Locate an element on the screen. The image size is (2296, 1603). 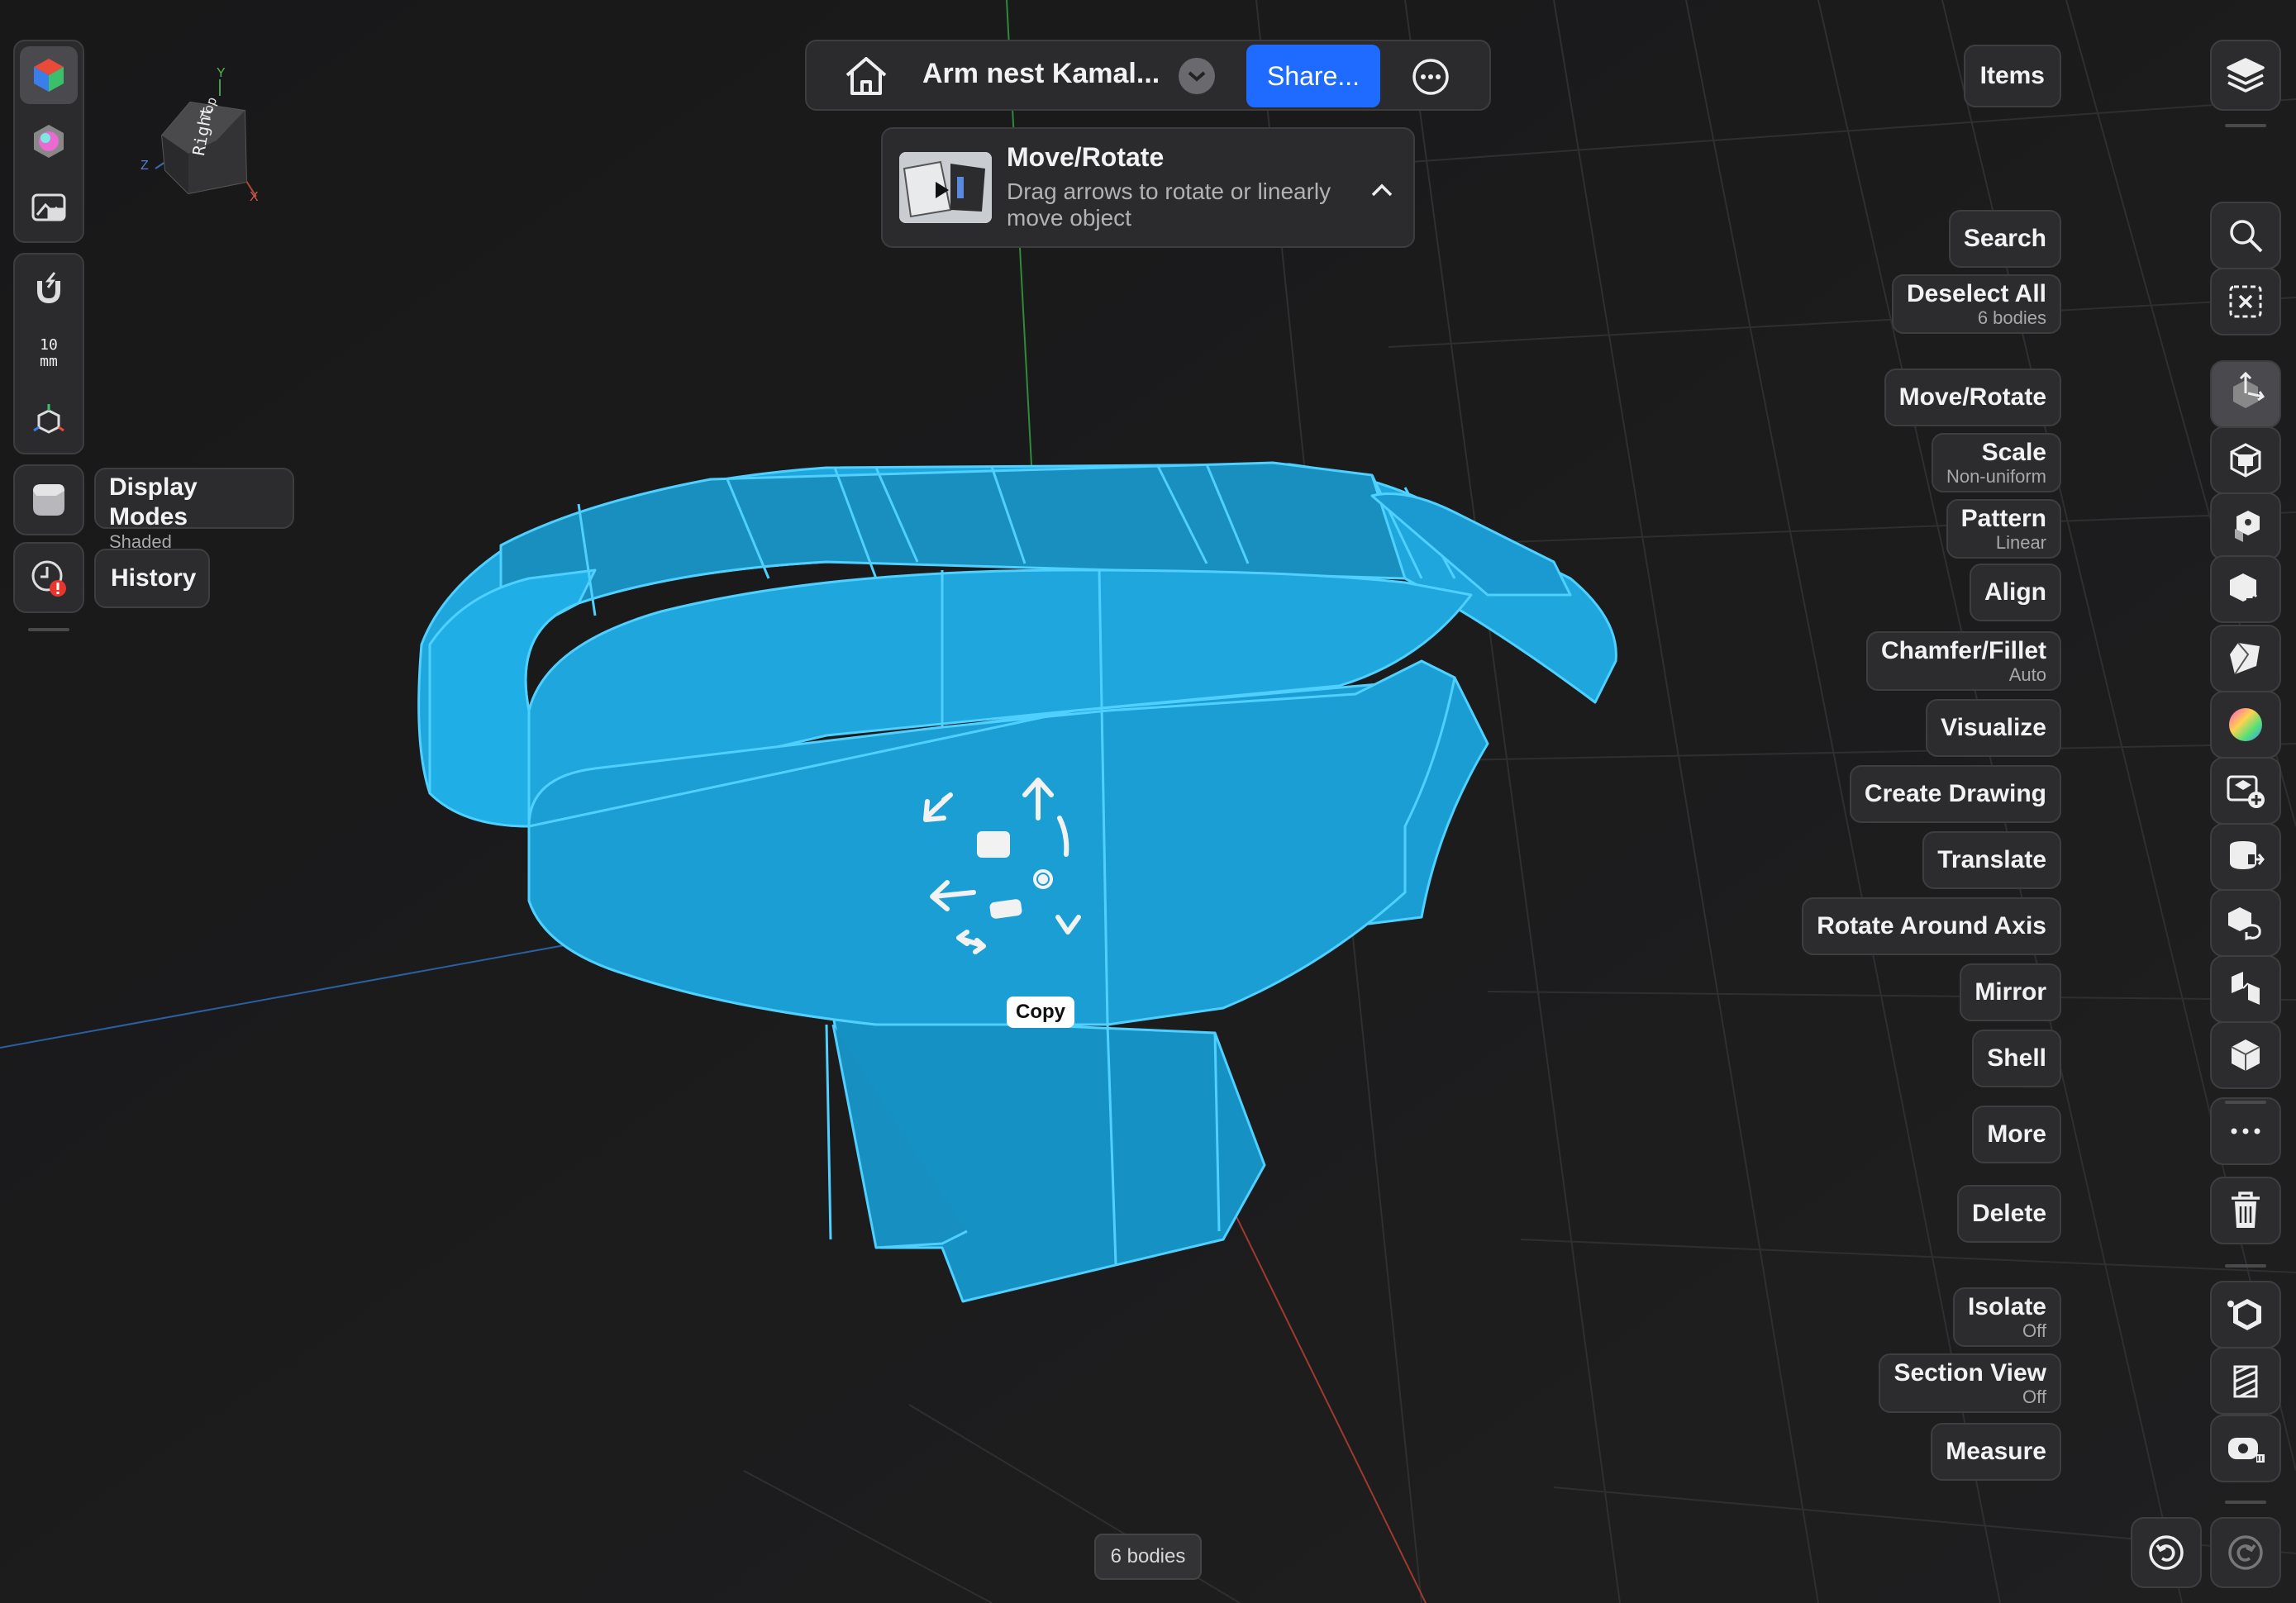
mirror-icon is located at coordinates (2246, 988).